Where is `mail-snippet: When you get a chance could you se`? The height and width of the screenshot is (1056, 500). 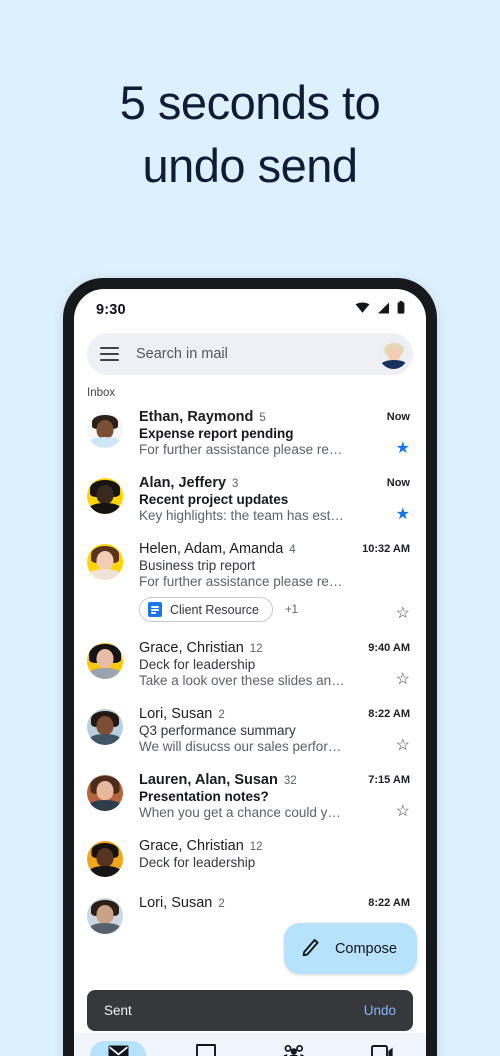 mail-snippet: When you get a chance could you se is located at coordinates (243, 812).